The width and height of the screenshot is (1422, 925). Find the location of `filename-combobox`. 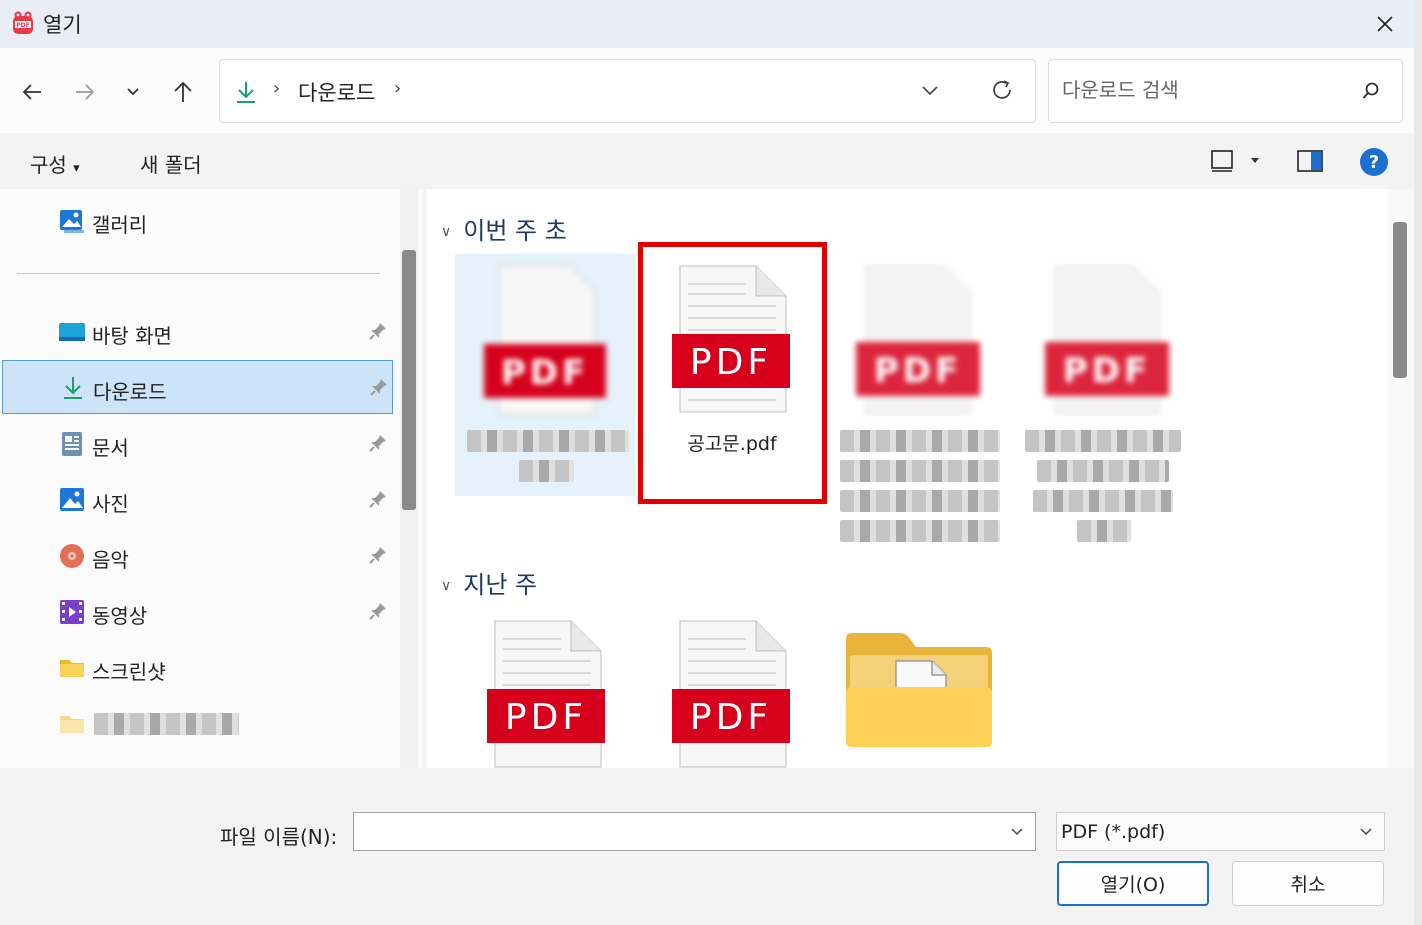

filename-combobox is located at coordinates (694, 831).